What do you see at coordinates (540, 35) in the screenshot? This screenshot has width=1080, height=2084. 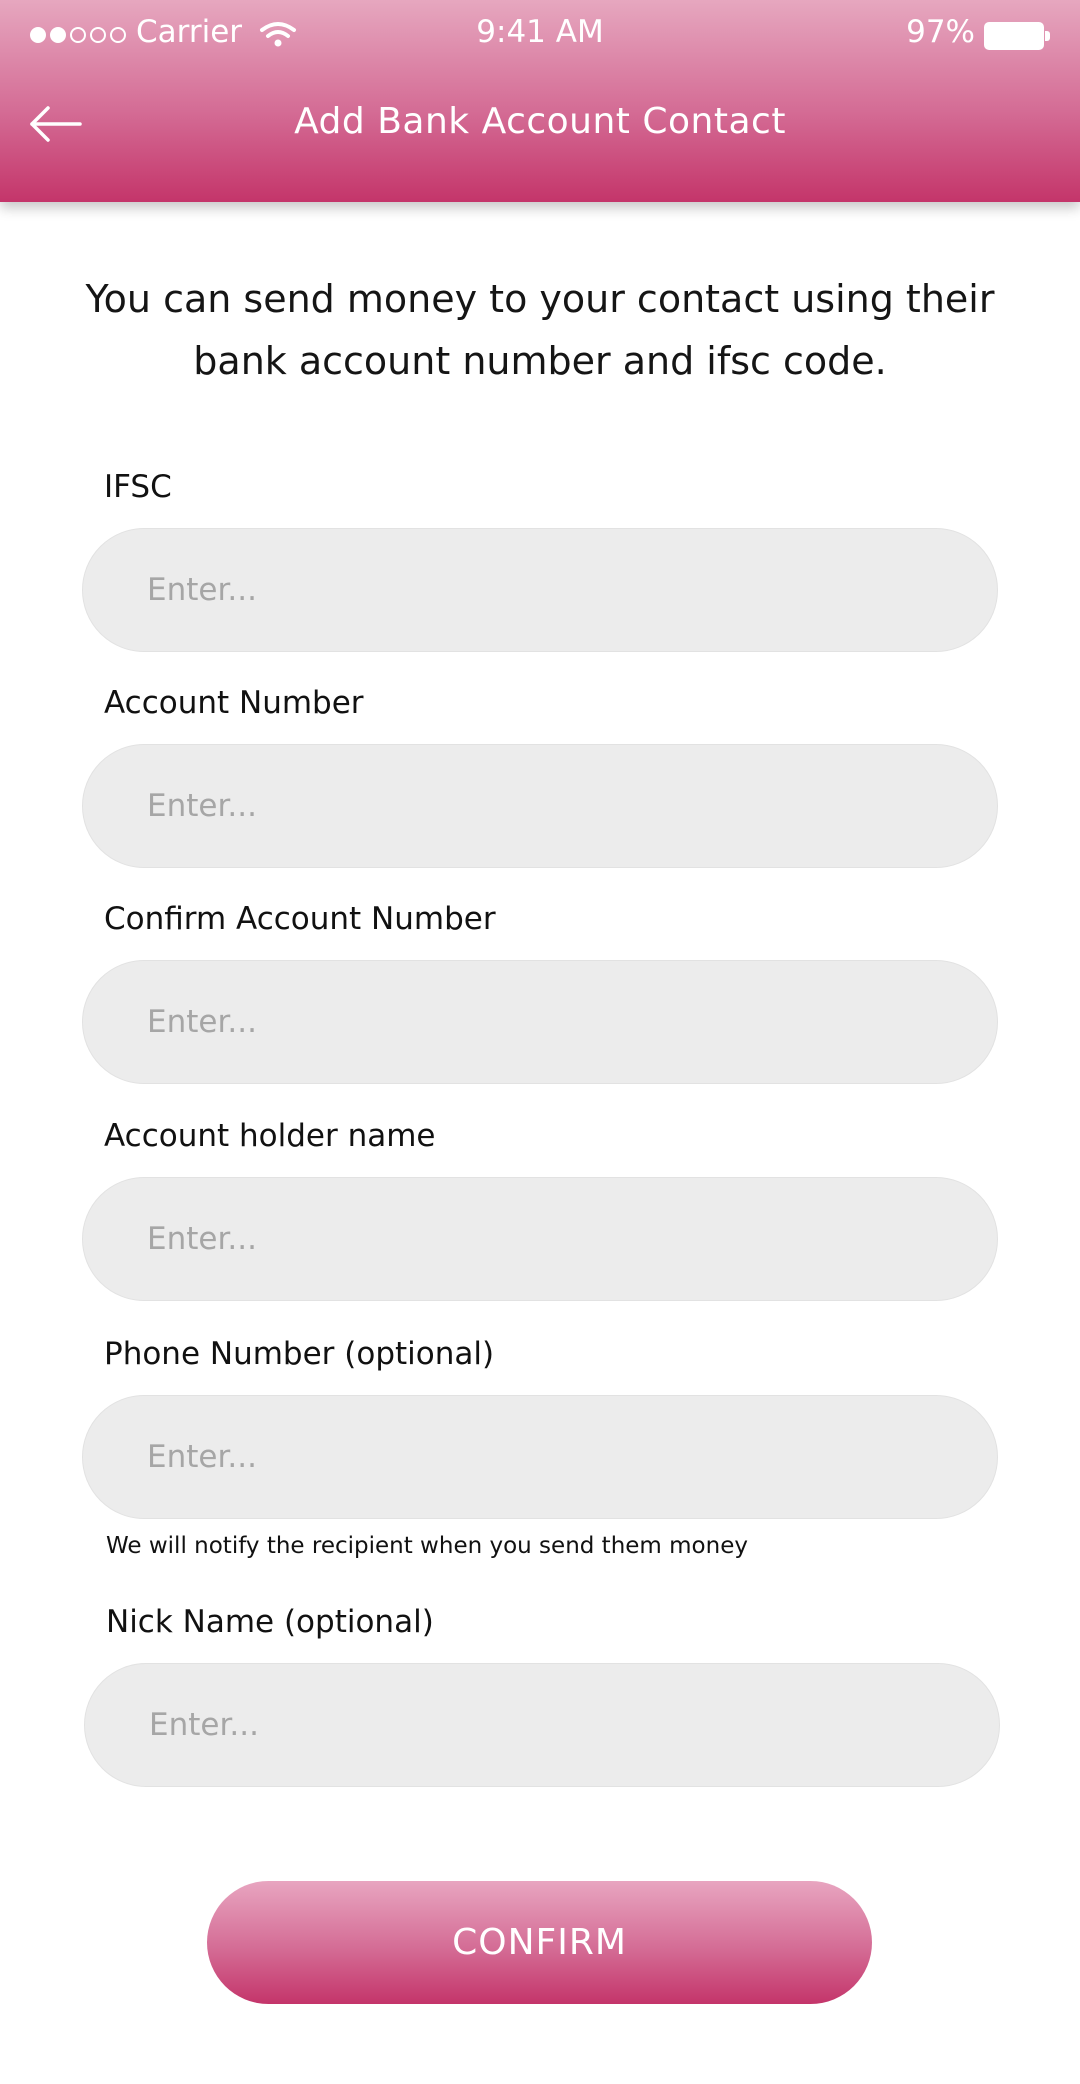 I see `status-bar: Carrier 9:41 AM 97%` at bounding box center [540, 35].